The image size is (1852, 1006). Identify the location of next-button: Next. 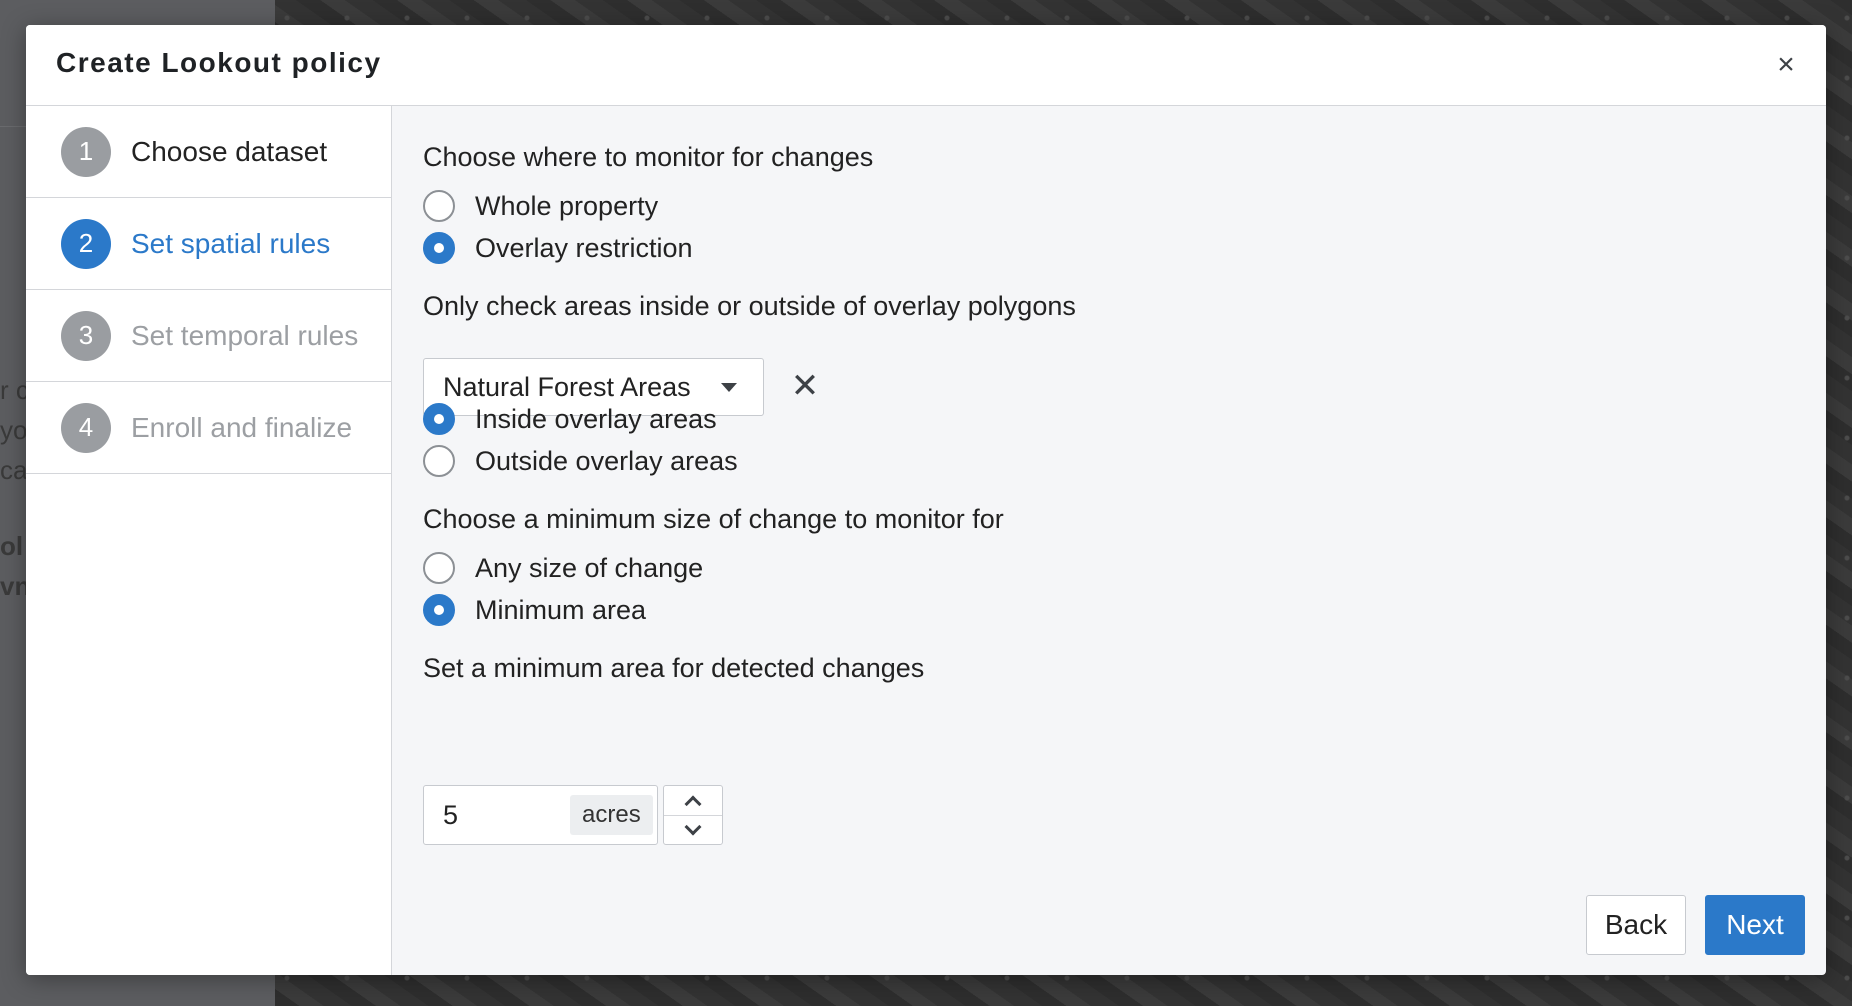
(1755, 925).